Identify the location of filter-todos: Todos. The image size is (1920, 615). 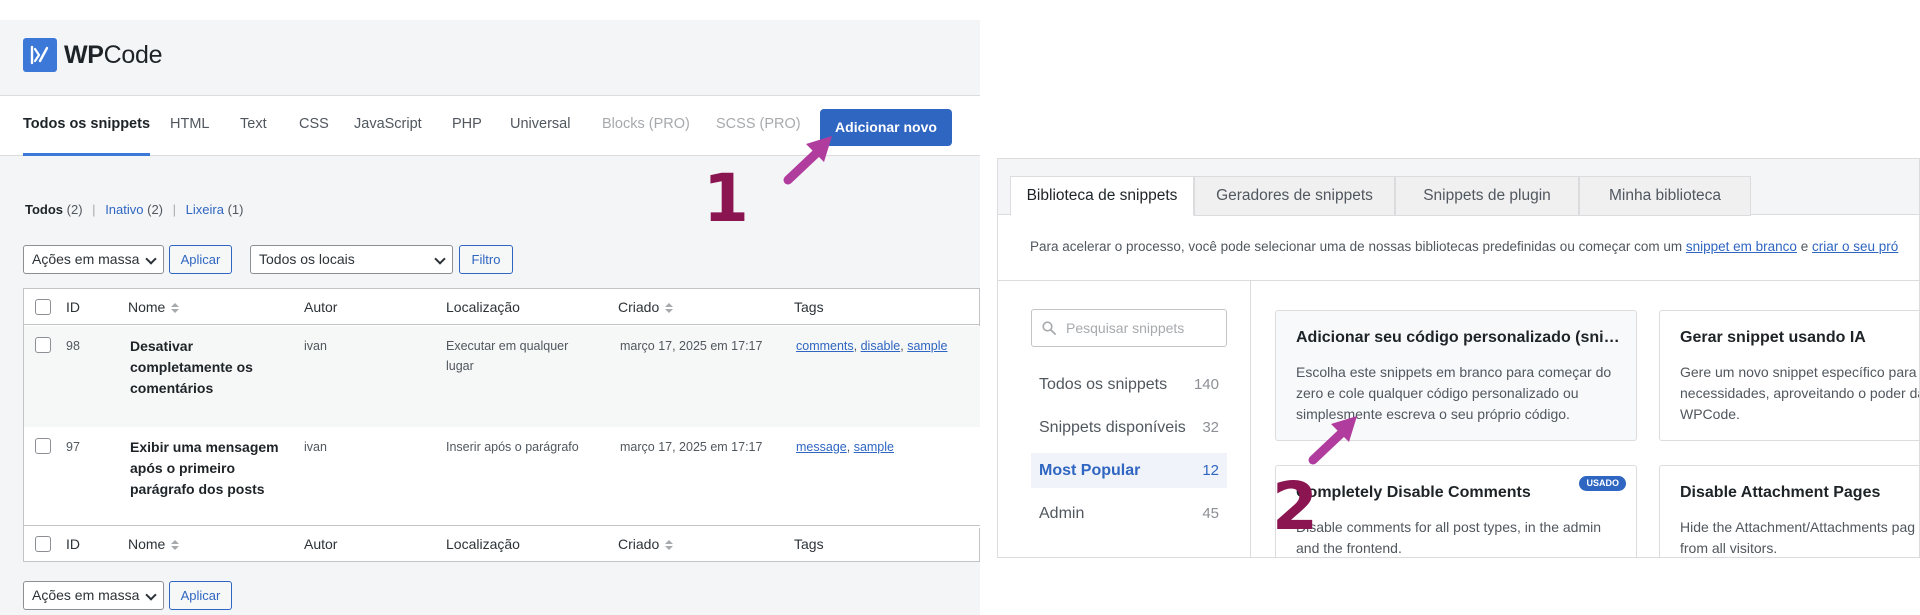
(44, 209).